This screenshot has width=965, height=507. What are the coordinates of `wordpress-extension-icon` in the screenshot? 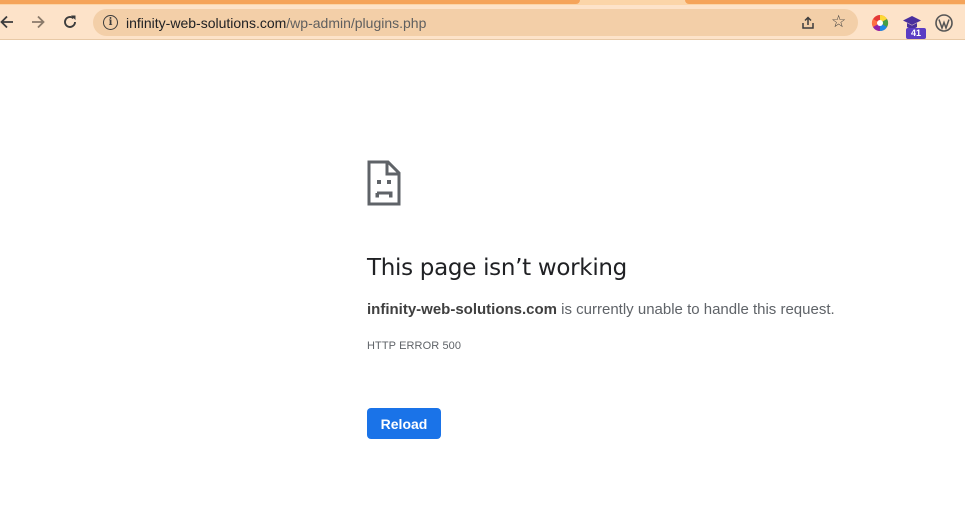 It's located at (944, 23).